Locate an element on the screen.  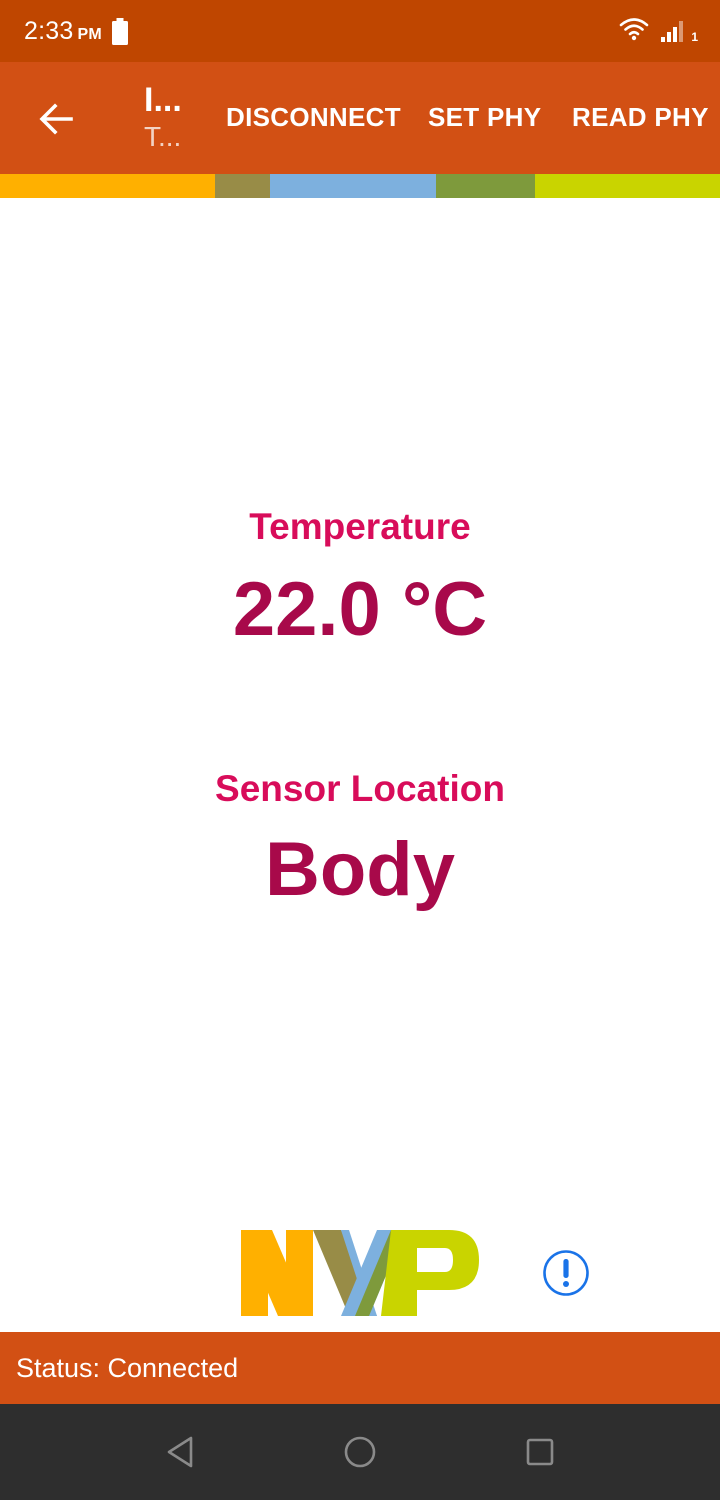
read-phy-button: READ PHY is located at coordinates (640, 117).